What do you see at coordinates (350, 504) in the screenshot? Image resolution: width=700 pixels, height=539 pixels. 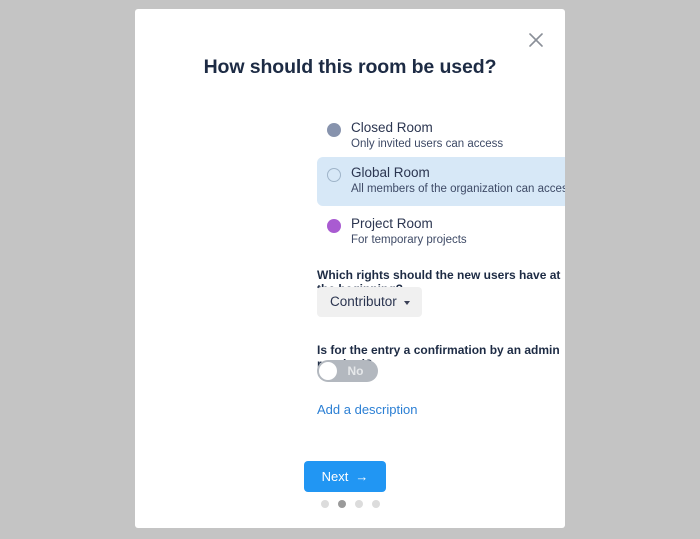 I see `wizard-pager` at bounding box center [350, 504].